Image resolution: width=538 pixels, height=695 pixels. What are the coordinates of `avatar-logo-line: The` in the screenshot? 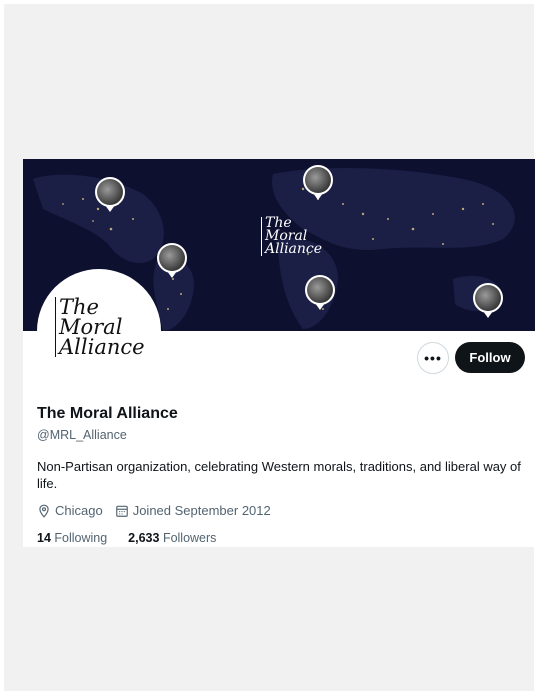 It's located at (79, 307).